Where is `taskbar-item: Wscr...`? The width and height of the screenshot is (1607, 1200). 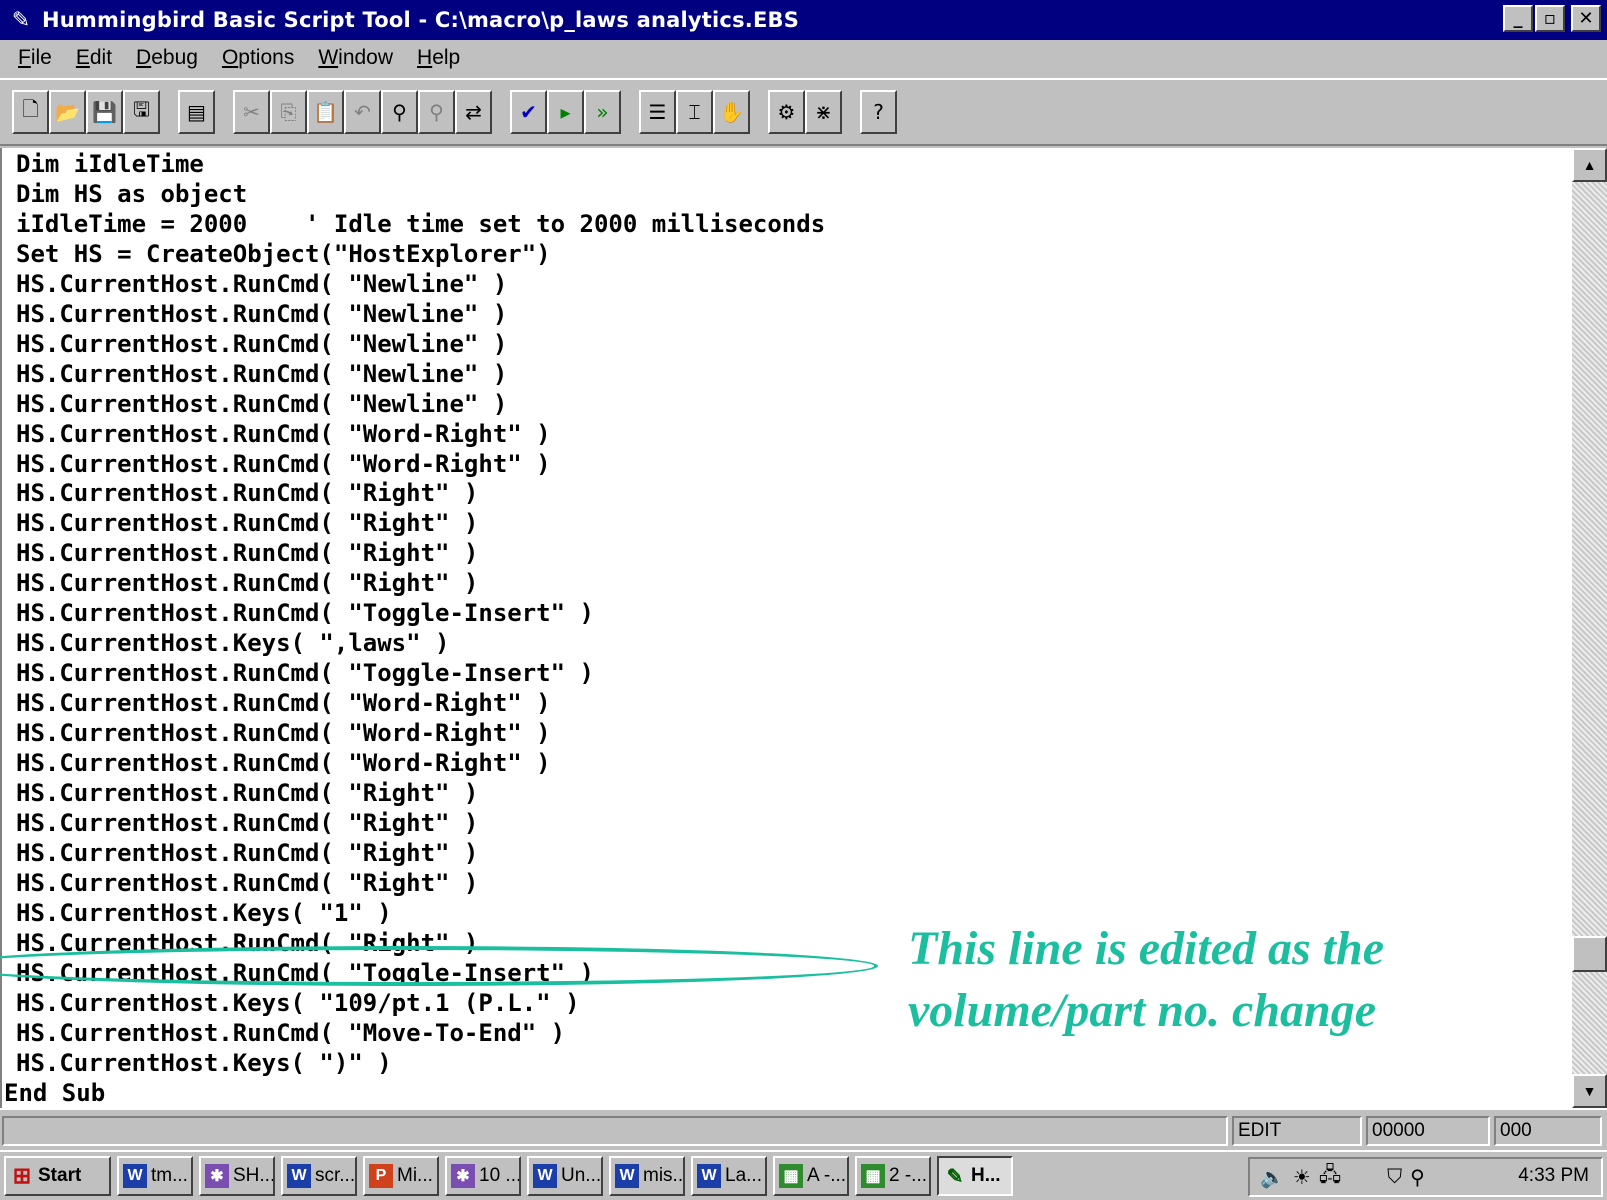 taskbar-item: Wscr... is located at coordinates (319, 1176).